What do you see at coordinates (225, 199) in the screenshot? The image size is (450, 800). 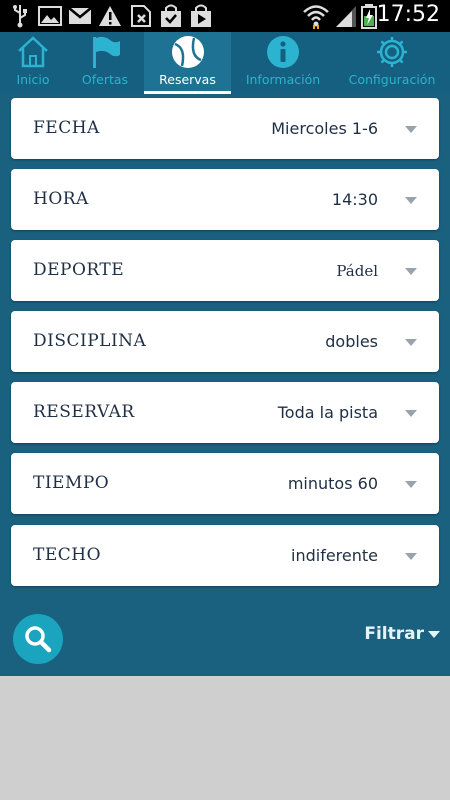 I see `hora-selector: HORA 14:30` at bounding box center [225, 199].